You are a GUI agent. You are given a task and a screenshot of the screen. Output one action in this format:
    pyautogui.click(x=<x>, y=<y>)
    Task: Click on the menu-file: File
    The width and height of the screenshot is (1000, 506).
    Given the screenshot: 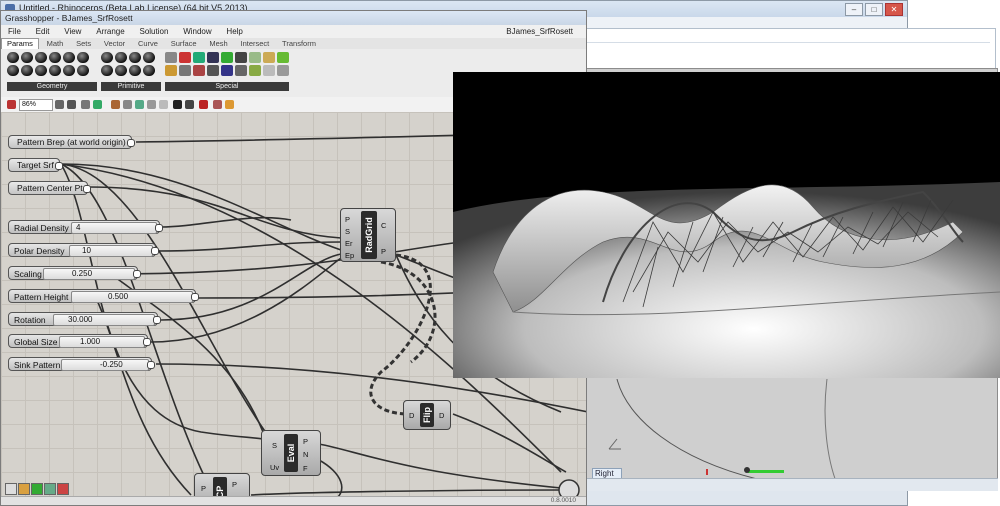 What is the action you would take?
    pyautogui.click(x=14, y=31)
    